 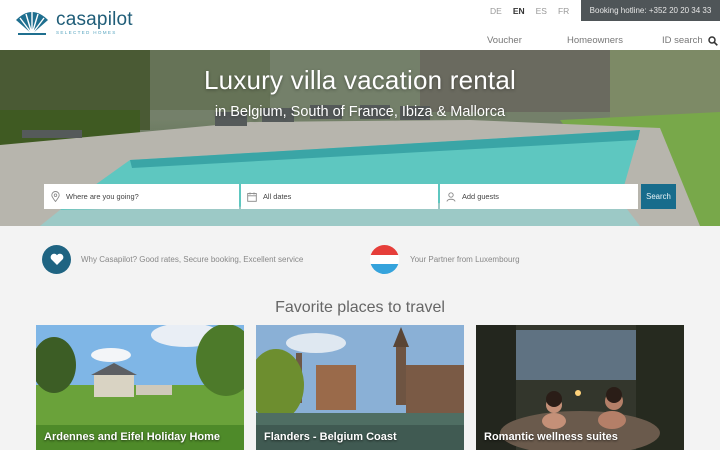 What do you see at coordinates (658, 196) in the screenshot?
I see `search-button: Search` at bounding box center [658, 196].